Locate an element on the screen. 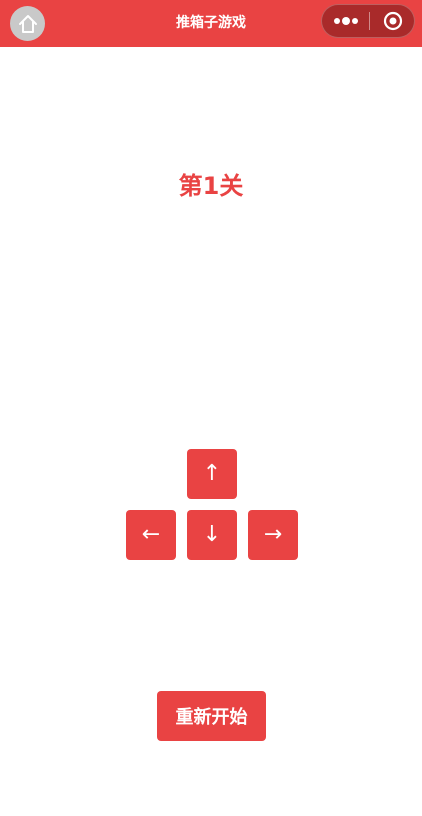 Image resolution: width=422 pixels, height=816 pixels. menu-capsule is located at coordinates (368, 21).